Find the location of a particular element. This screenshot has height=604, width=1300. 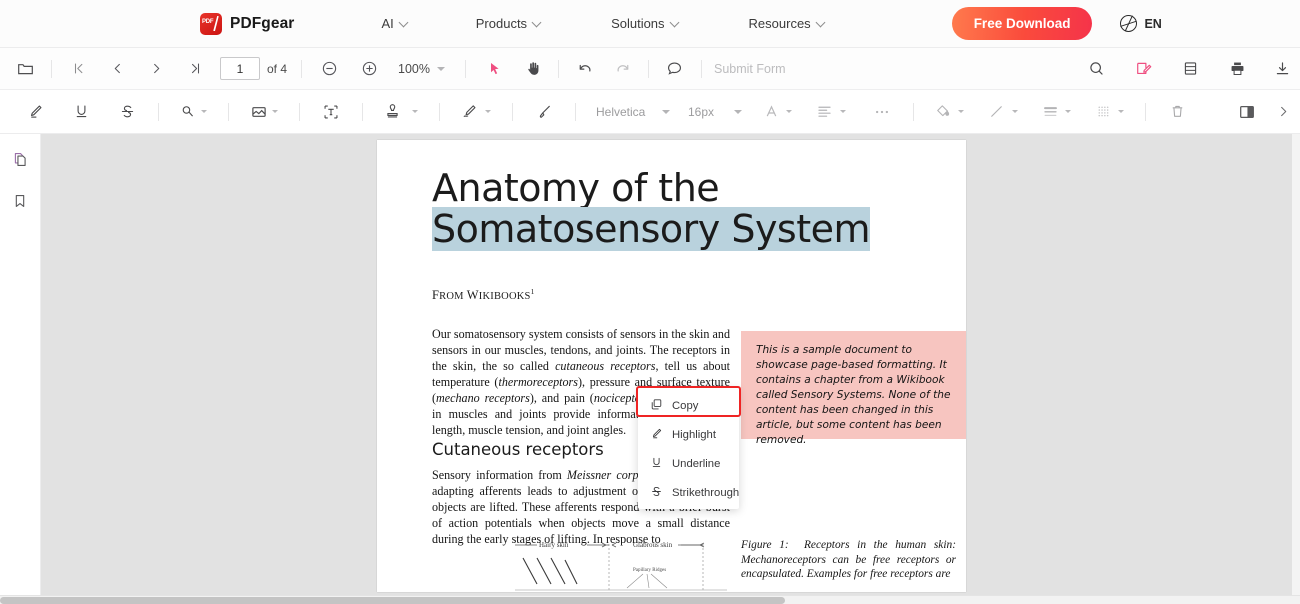

free-download-button: Free Download is located at coordinates (1022, 23).